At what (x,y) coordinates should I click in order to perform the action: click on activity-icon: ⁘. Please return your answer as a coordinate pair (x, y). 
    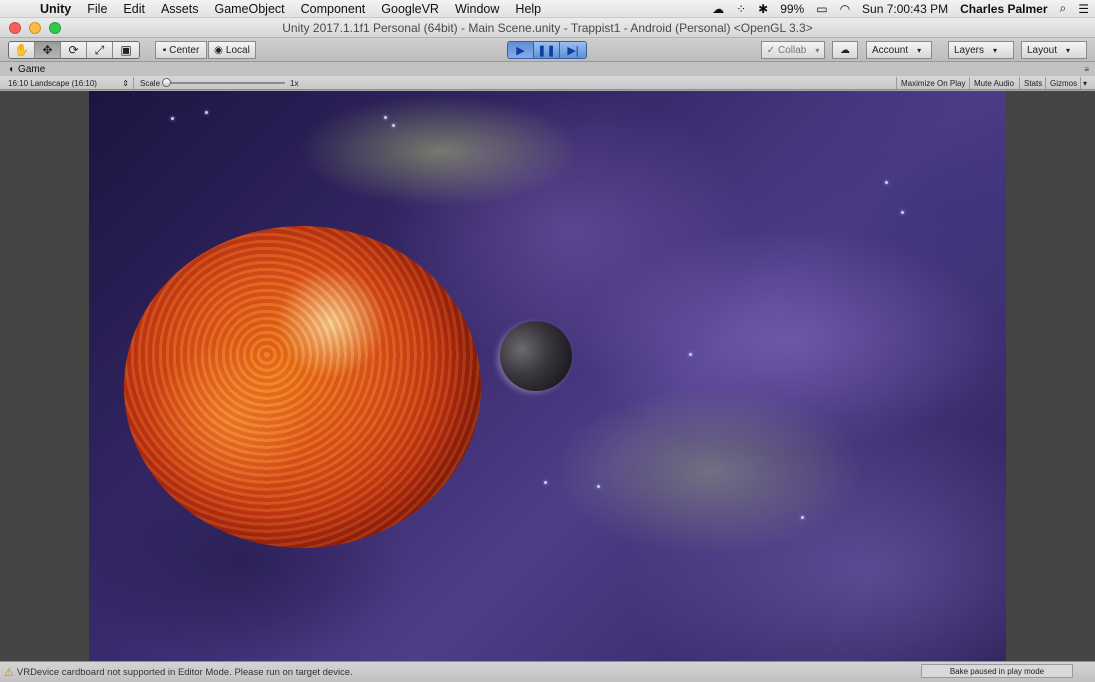
    Looking at the image, I should click on (741, 9).